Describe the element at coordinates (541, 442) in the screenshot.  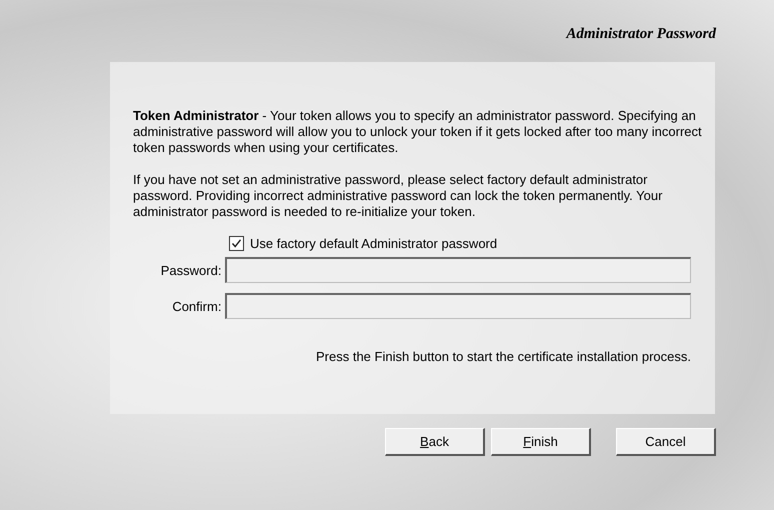
I see `wizard-button: Finish` at that location.